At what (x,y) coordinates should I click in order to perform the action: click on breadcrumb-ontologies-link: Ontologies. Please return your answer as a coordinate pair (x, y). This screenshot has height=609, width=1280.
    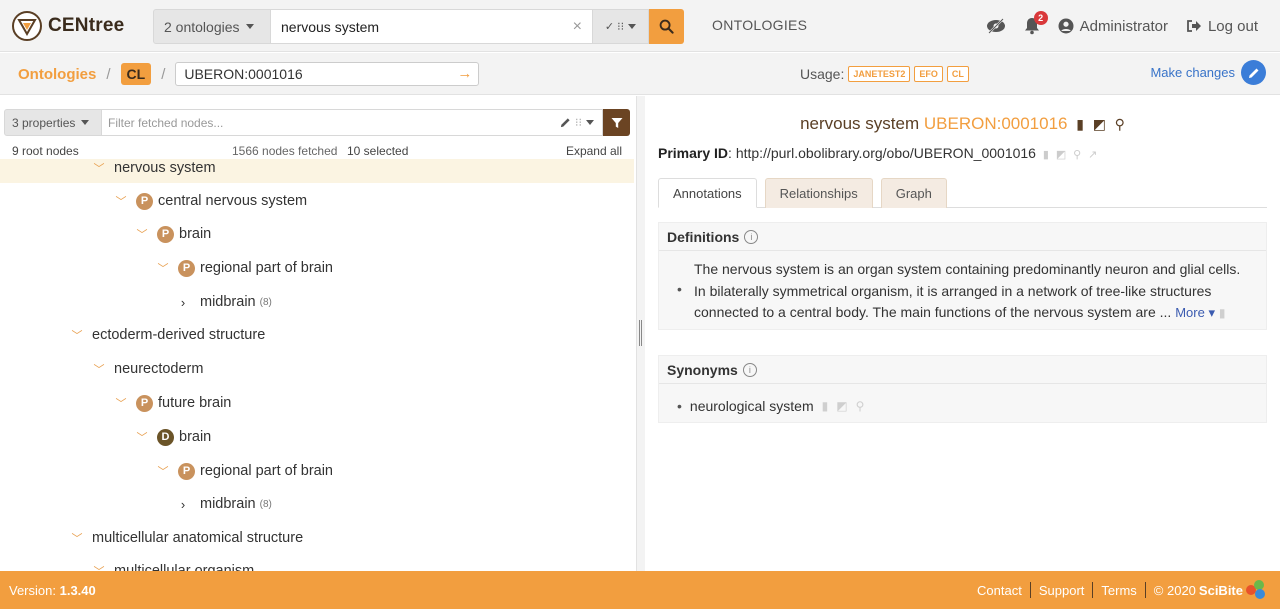
    Looking at the image, I should click on (57, 74).